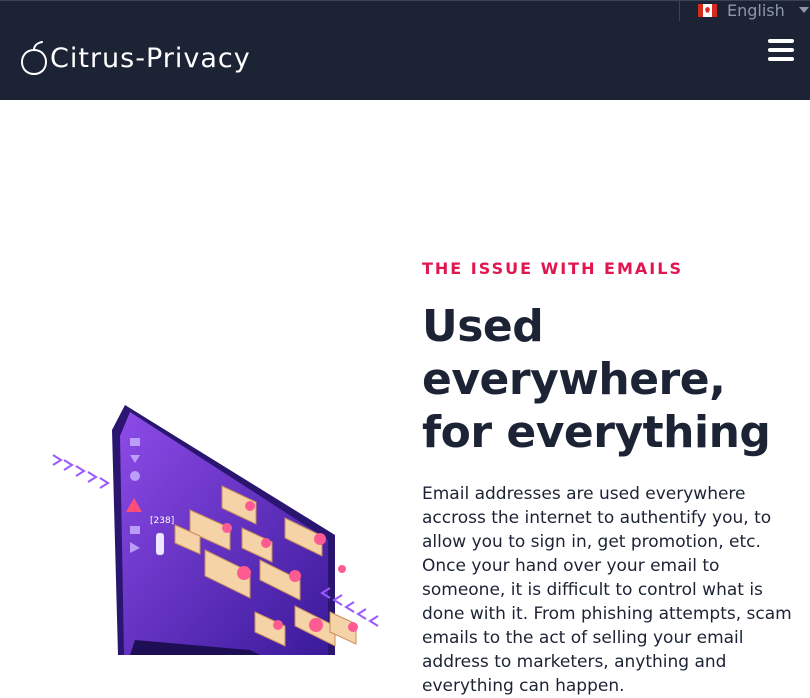 The height and width of the screenshot is (698, 810). What do you see at coordinates (707, 10) in the screenshot?
I see `canada-flag-icon` at bounding box center [707, 10].